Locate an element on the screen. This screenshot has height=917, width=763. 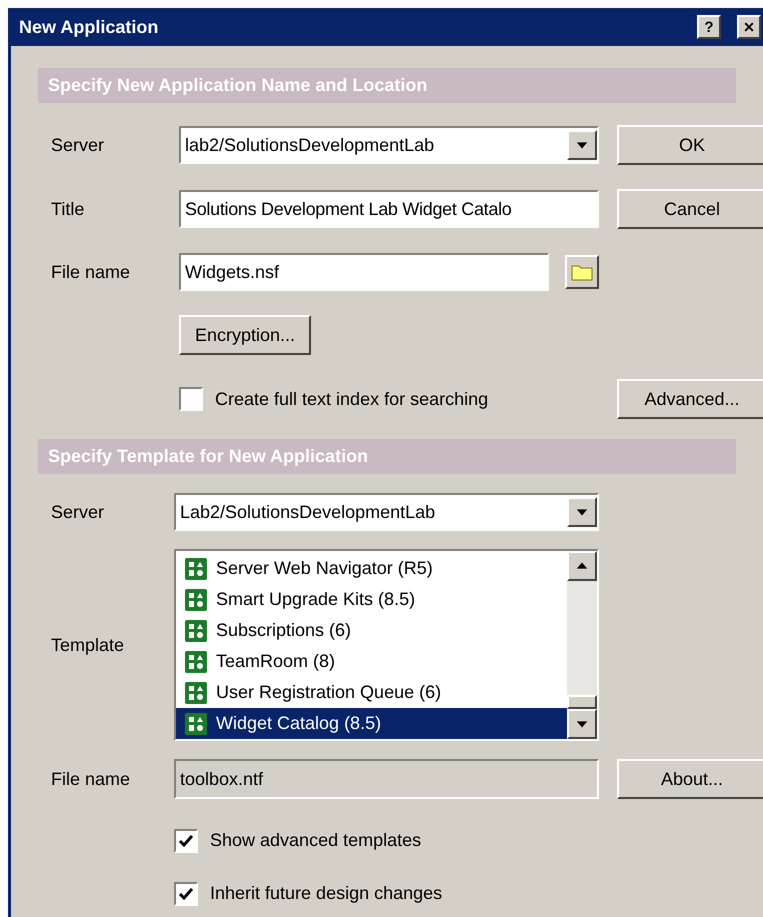
cancel-button: Cancel is located at coordinates (690, 209).